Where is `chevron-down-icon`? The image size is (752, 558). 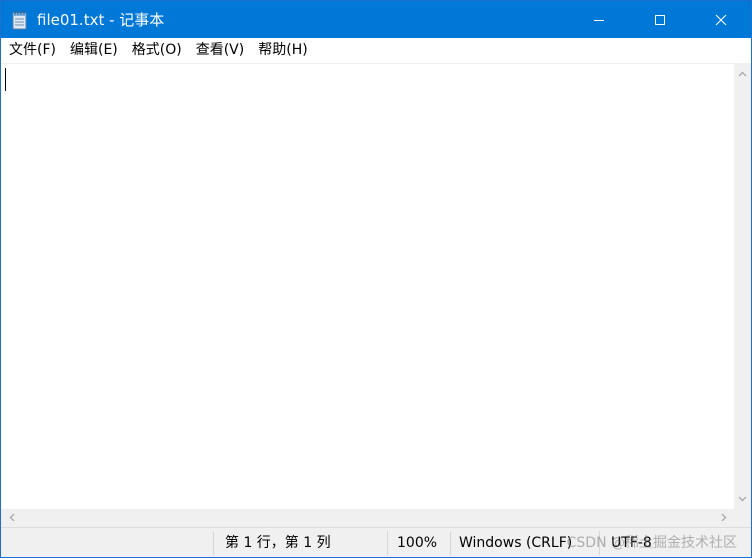 chevron-down-icon is located at coordinates (742, 498).